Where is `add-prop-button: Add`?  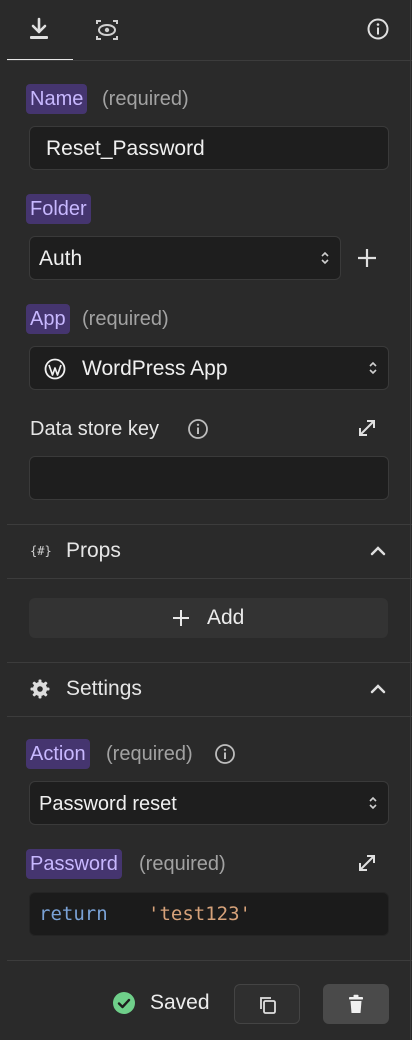
add-prop-button: Add is located at coordinates (208, 618).